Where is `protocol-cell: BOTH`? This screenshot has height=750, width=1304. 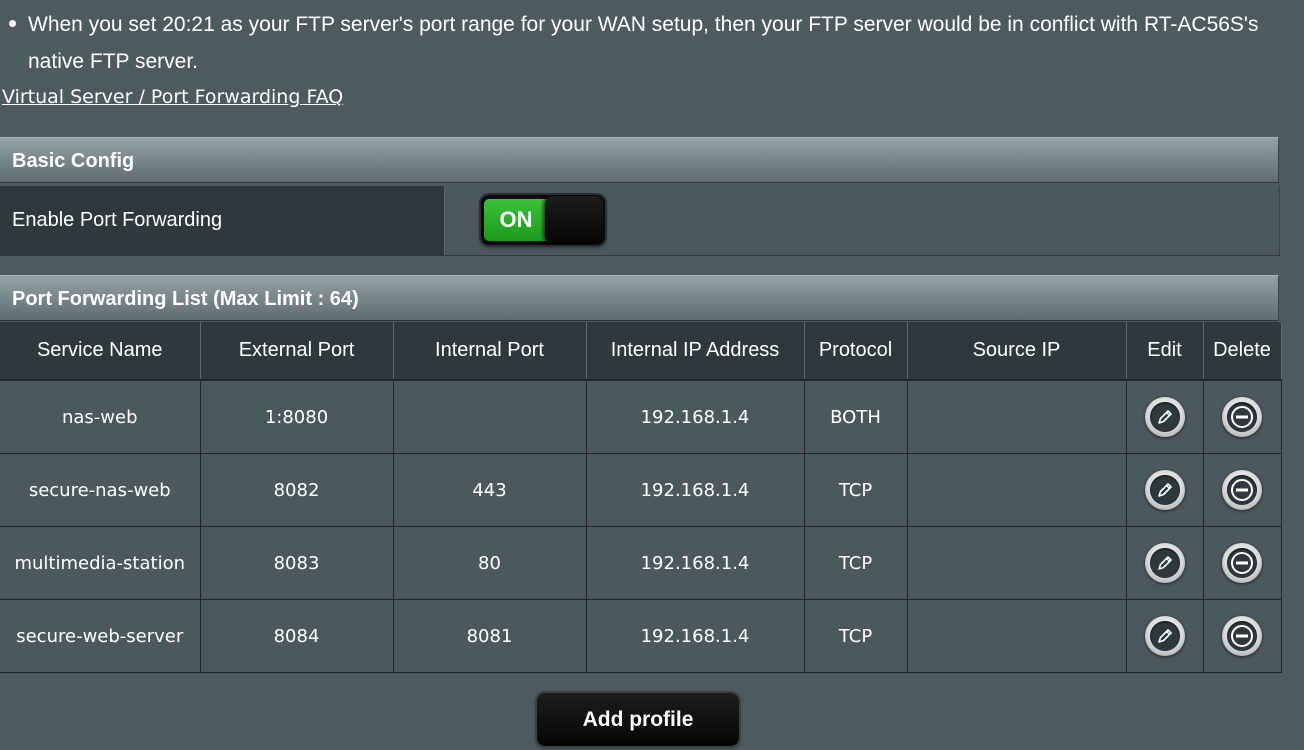
protocol-cell: BOTH is located at coordinates (856, 417).